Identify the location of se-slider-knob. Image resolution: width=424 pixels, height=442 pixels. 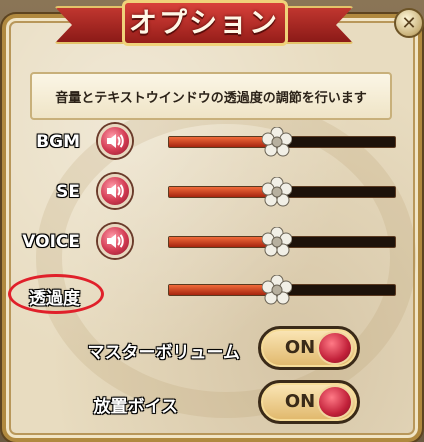
(277, 192).